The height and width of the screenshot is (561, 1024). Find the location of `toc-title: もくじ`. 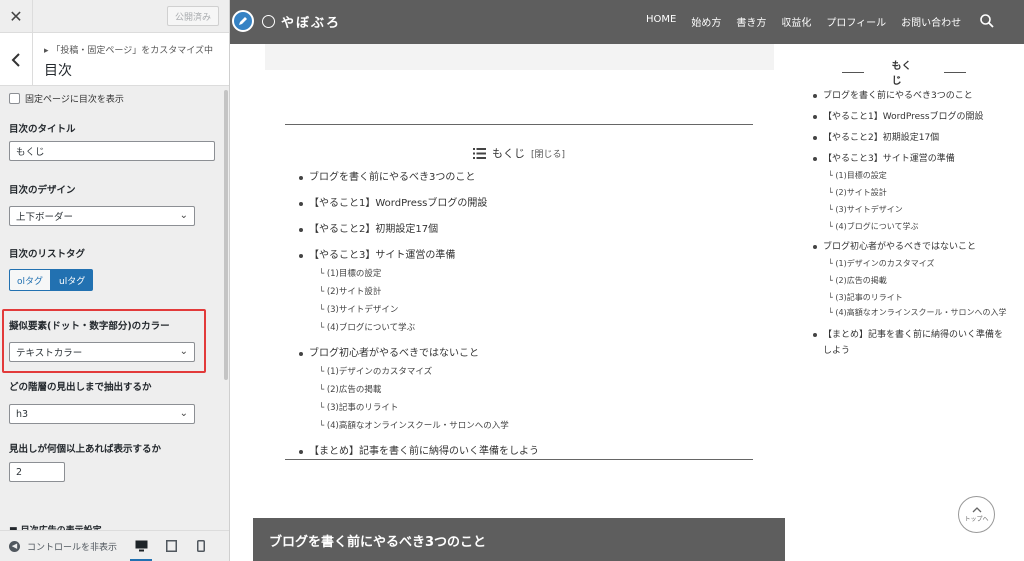

toc-title: もくじ is located at coordinates (508, 153).